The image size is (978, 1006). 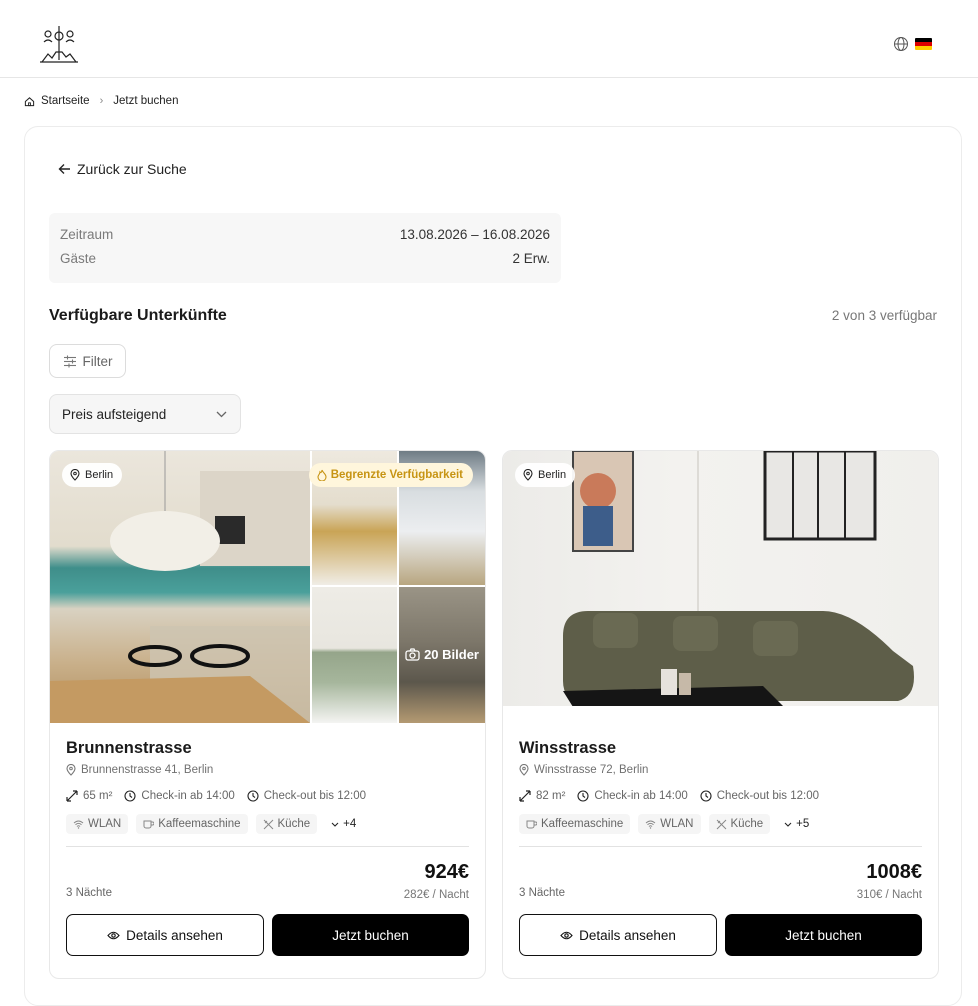 I want to click on size-text: 82 m², so click(x=551, y=796).